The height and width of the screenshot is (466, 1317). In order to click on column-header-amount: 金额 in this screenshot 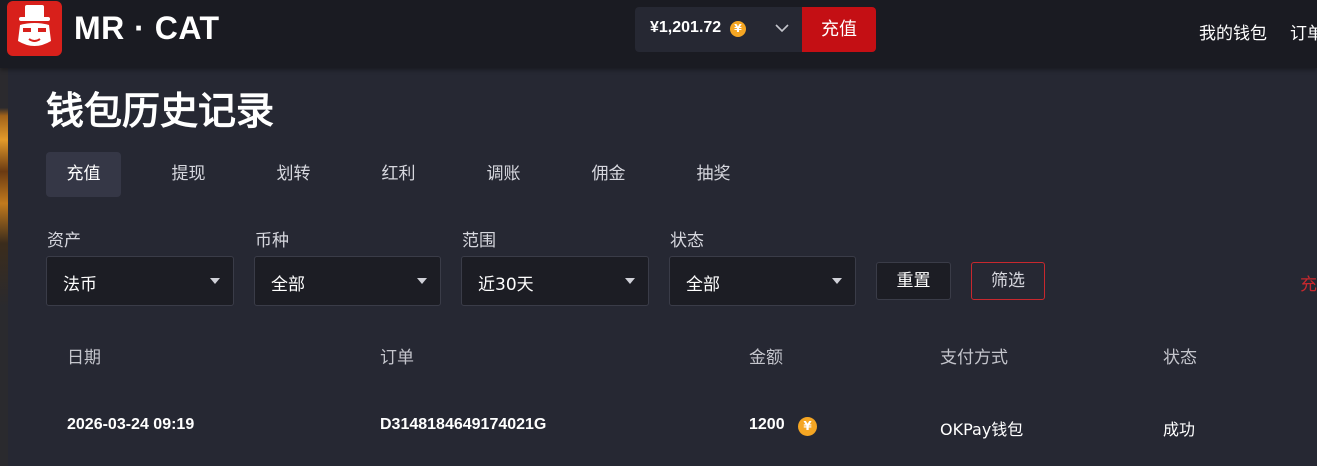, I will do `click(766, 358)`.